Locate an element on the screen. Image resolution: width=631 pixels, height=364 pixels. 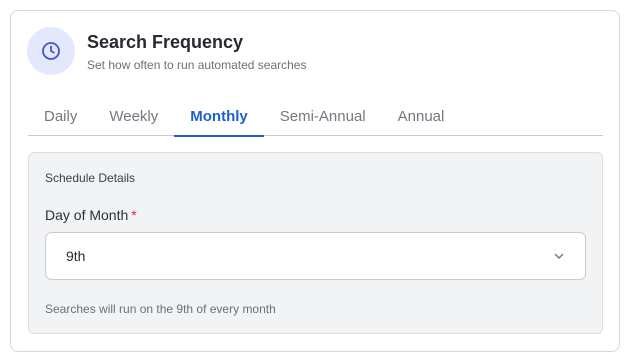
tab-daily: Daily is located at coordinates (60, 117).